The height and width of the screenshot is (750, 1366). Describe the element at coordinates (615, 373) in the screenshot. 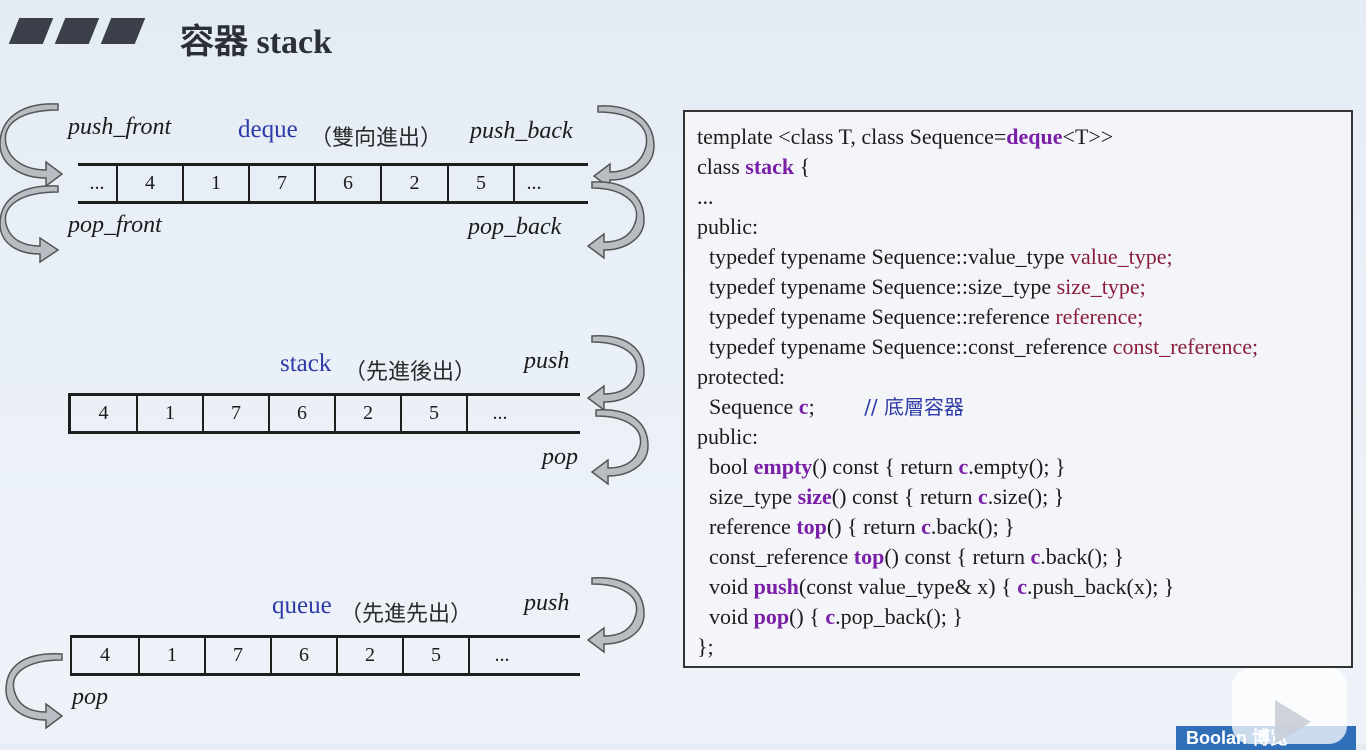

I see `stack-push-arrow-icon` at that location.